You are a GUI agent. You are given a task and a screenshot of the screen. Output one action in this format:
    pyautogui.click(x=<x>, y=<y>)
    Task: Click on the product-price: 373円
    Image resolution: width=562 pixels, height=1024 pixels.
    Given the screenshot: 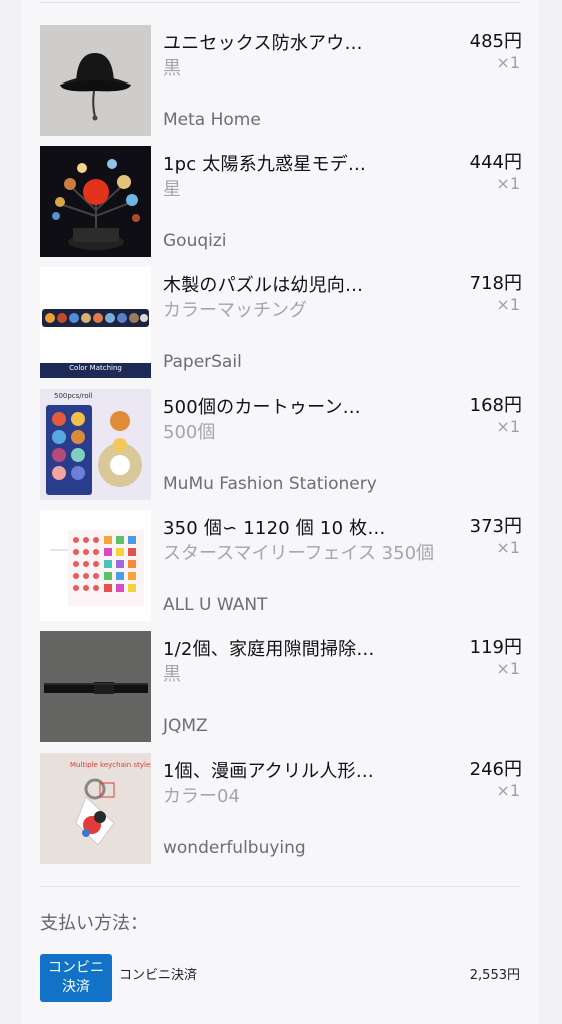 What is the action you would take?
    pyautogui.click(x=495, y=526)
    